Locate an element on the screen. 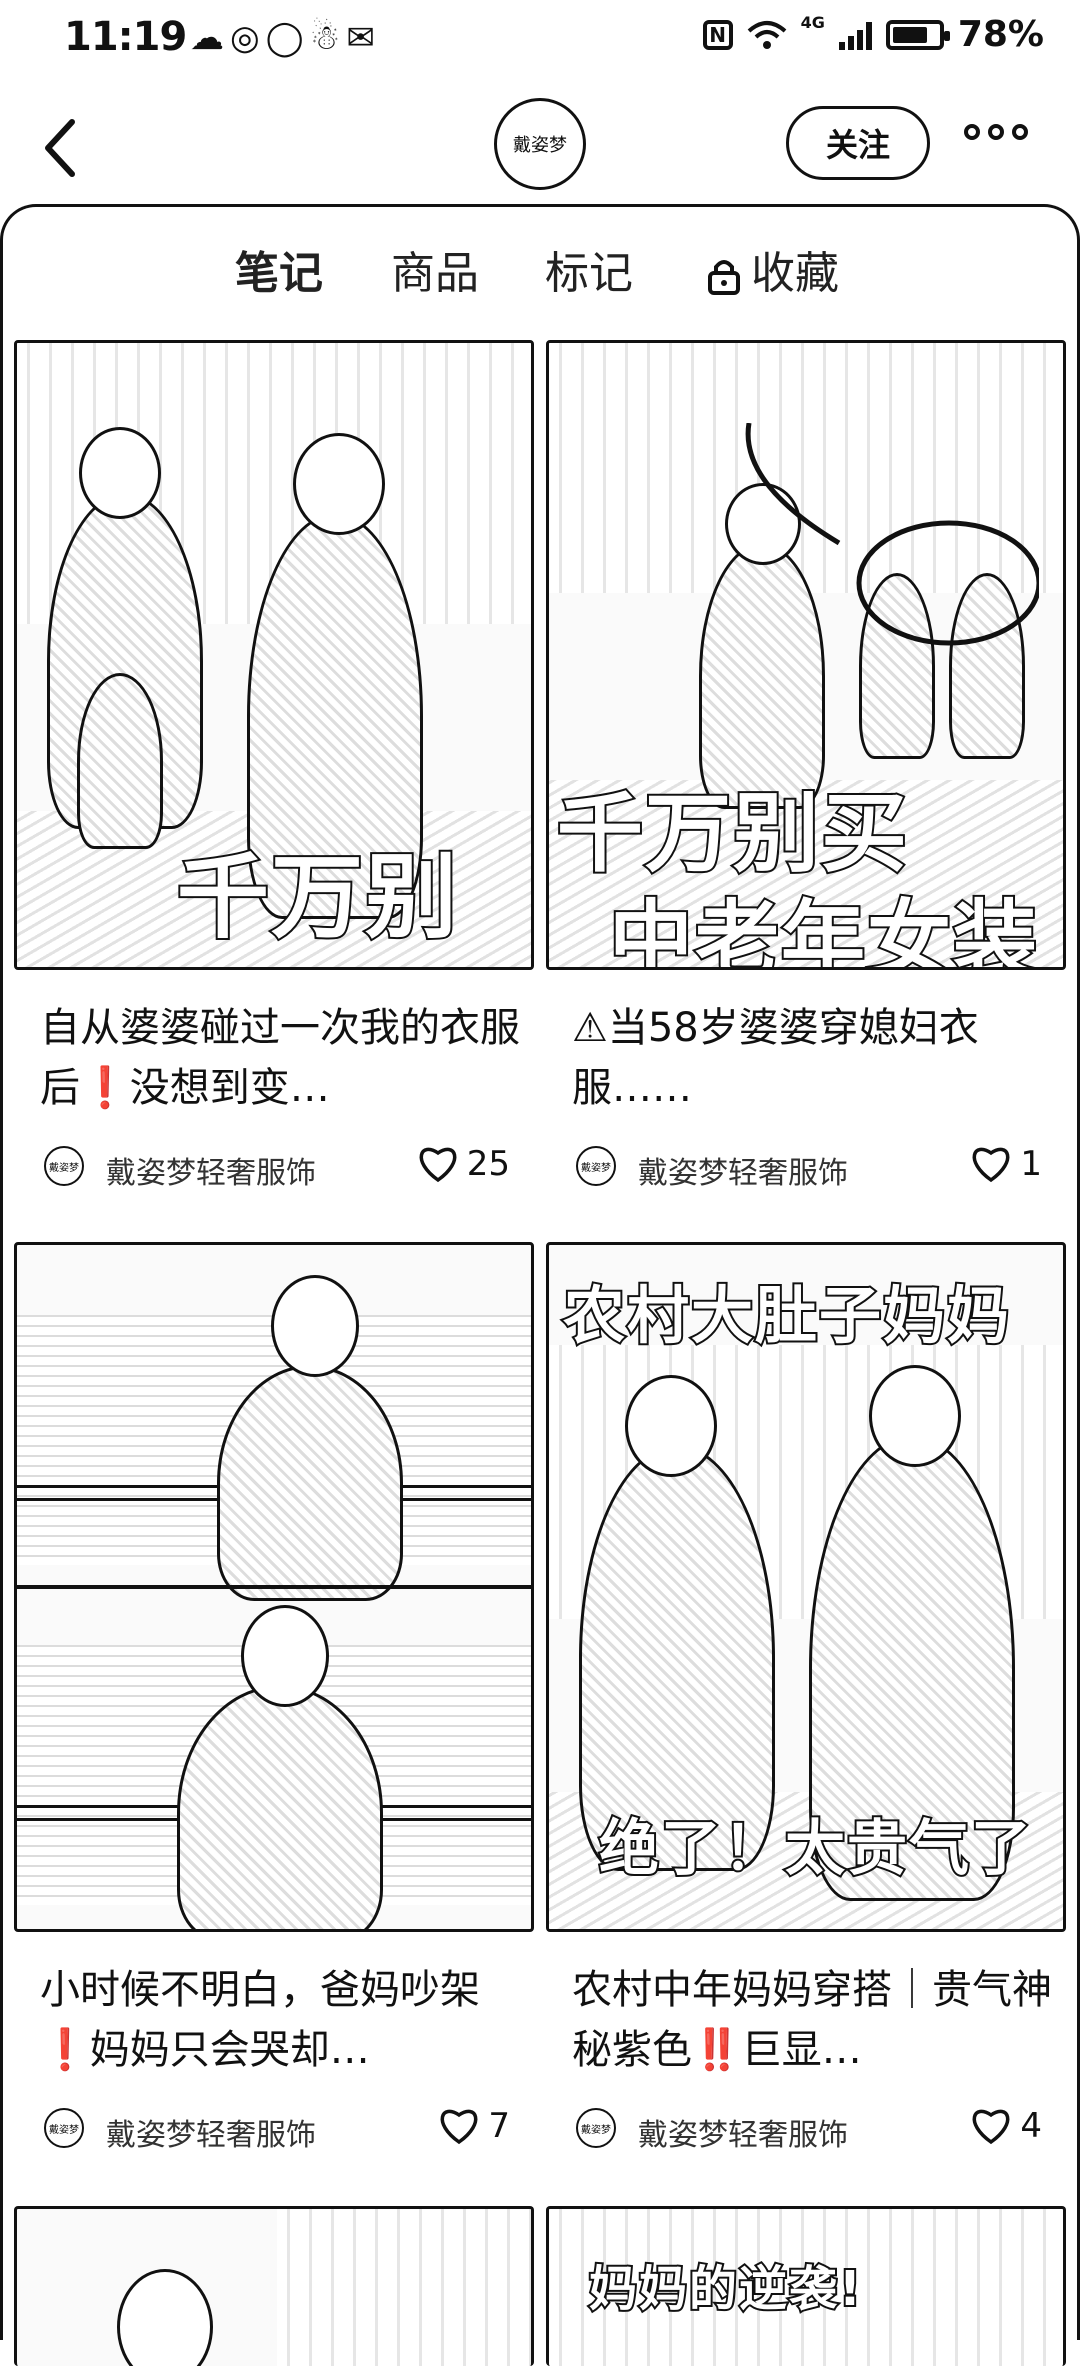 Image resolution: width=1080 pixels, height=2366 pixels. more-options-button is located at coordinates (996, 132).